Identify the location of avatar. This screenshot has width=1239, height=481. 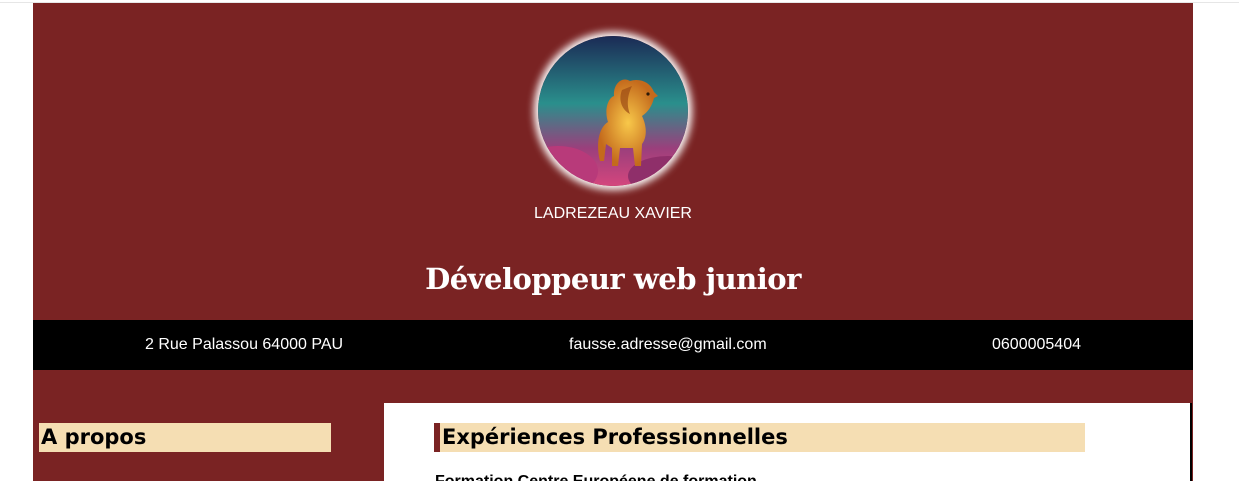
(613, 111).